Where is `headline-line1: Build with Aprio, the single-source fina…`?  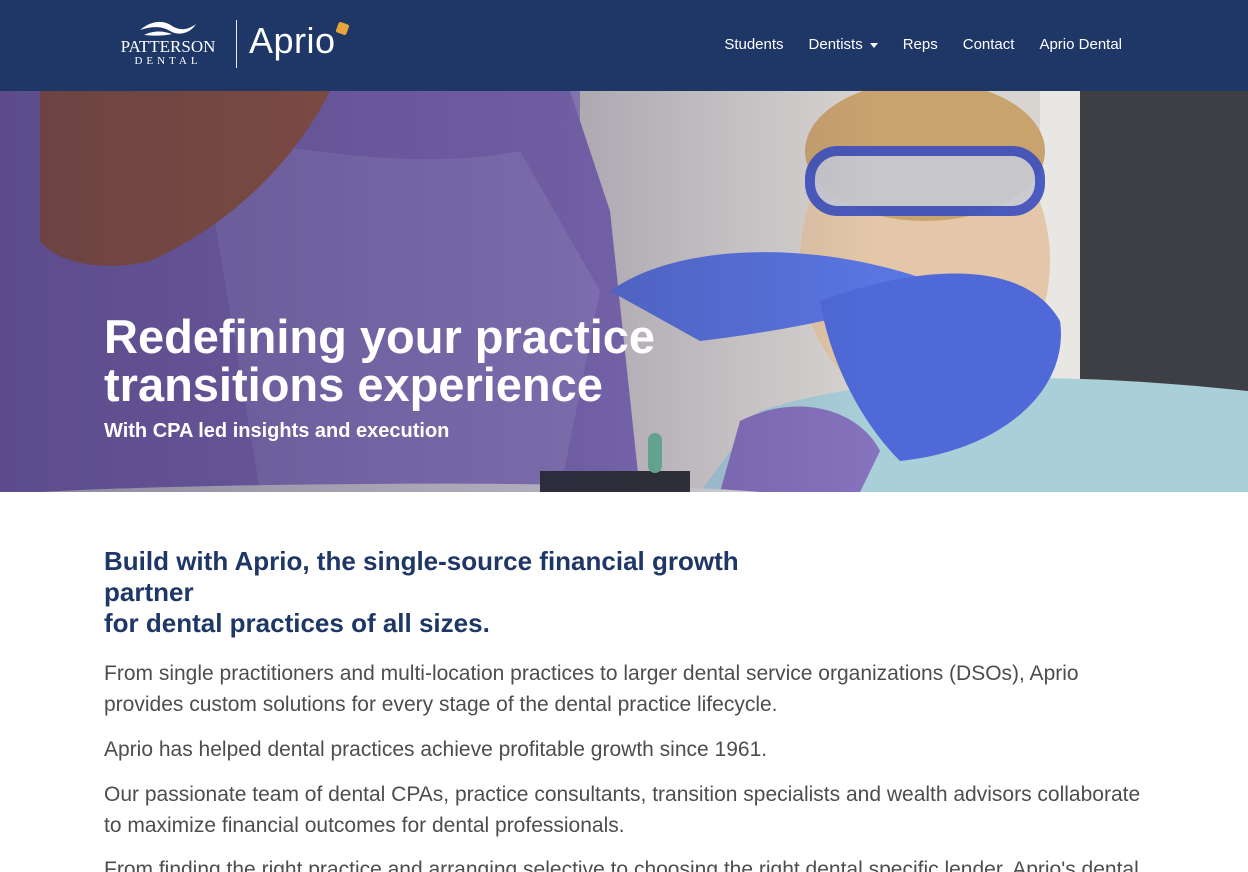
headline-line1: Build with Aprio, the single-source fina… is located at coordinates (421, 576).